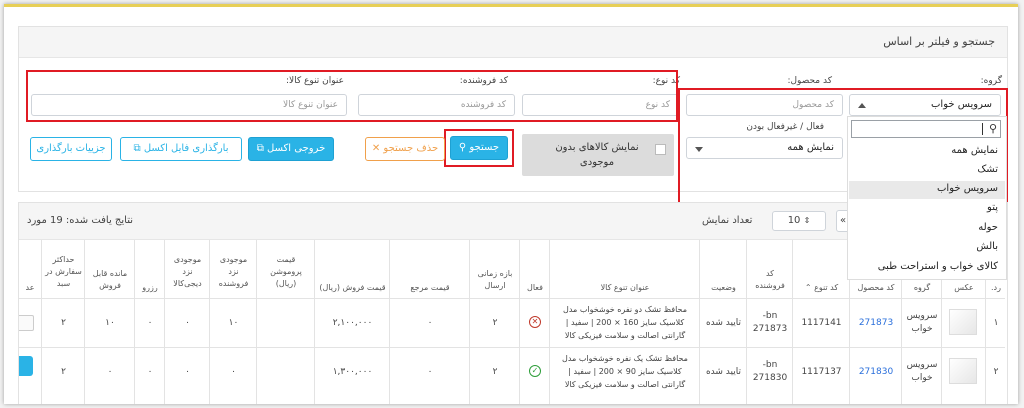 The image size is (1024, 408). Describe the element at coordinates (770, 322) in the screenshot. I see `row-1-seller-code: bn- 271873` at that location.